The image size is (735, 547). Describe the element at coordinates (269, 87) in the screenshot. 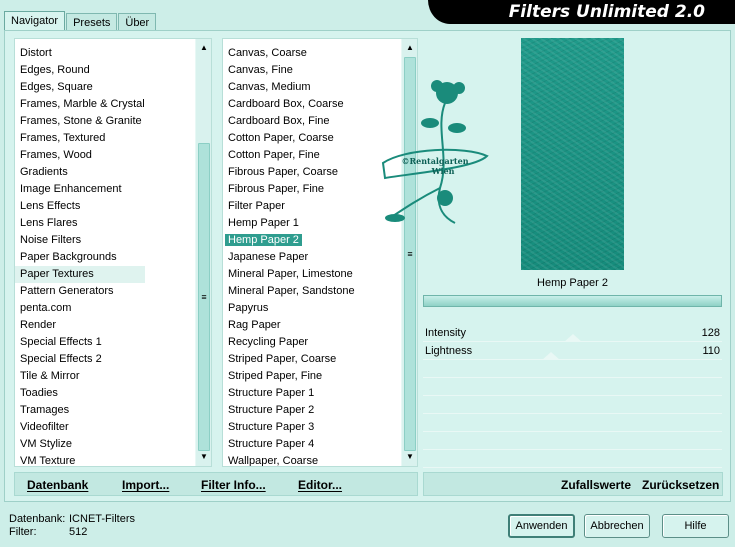

I see `list-item-label: Canvas, Medium` at that location.